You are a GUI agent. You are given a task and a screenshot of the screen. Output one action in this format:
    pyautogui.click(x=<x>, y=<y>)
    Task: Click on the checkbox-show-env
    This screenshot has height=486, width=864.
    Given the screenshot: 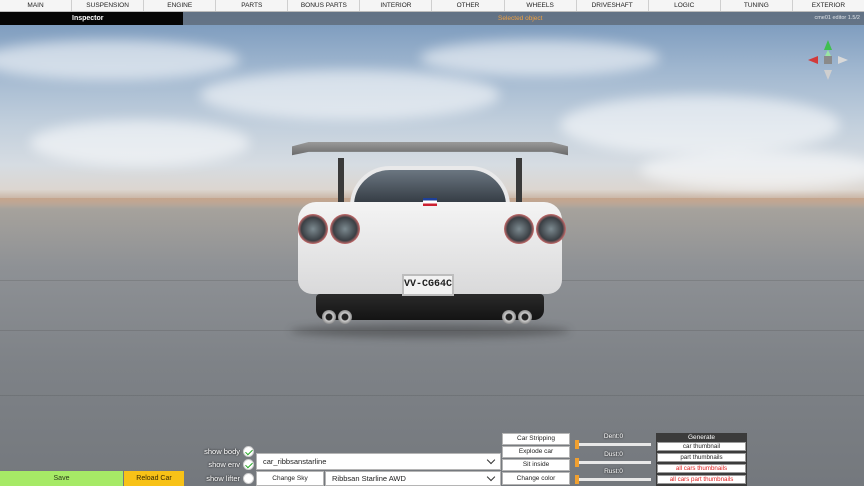 What is the action you would take?
    pyautogui.click(x=248, y=464)
    